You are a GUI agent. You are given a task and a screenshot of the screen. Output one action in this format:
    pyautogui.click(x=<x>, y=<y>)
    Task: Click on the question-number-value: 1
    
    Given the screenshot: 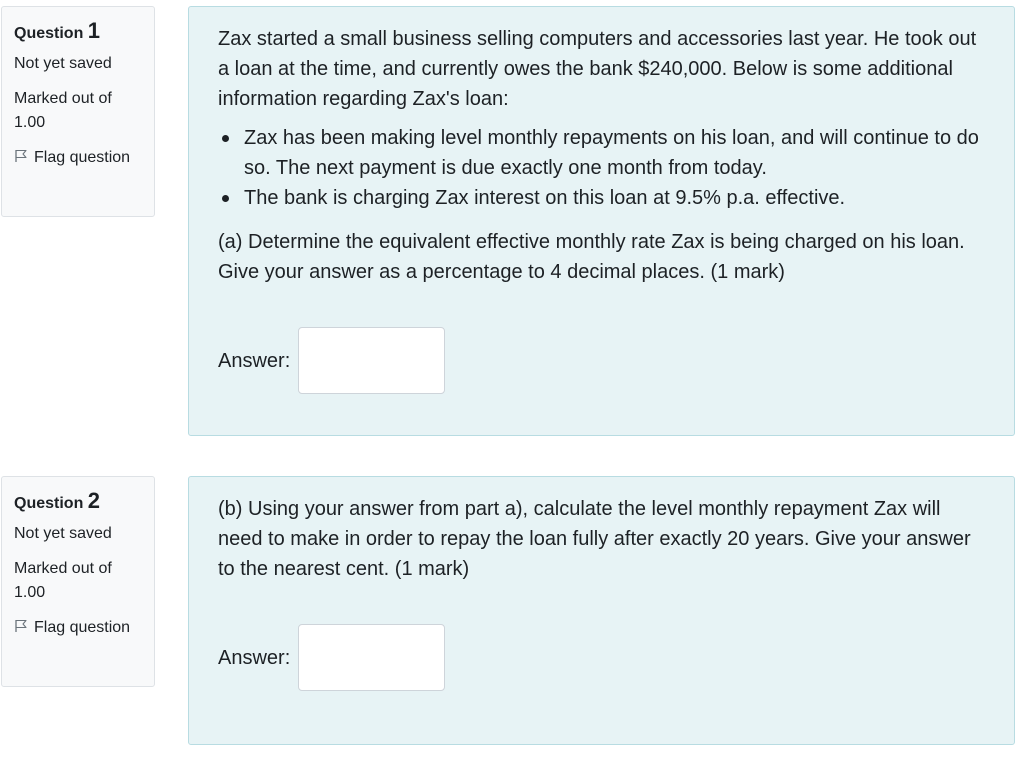 What is the action you would take?
    pyautogui.click(x=94, y=30)
    